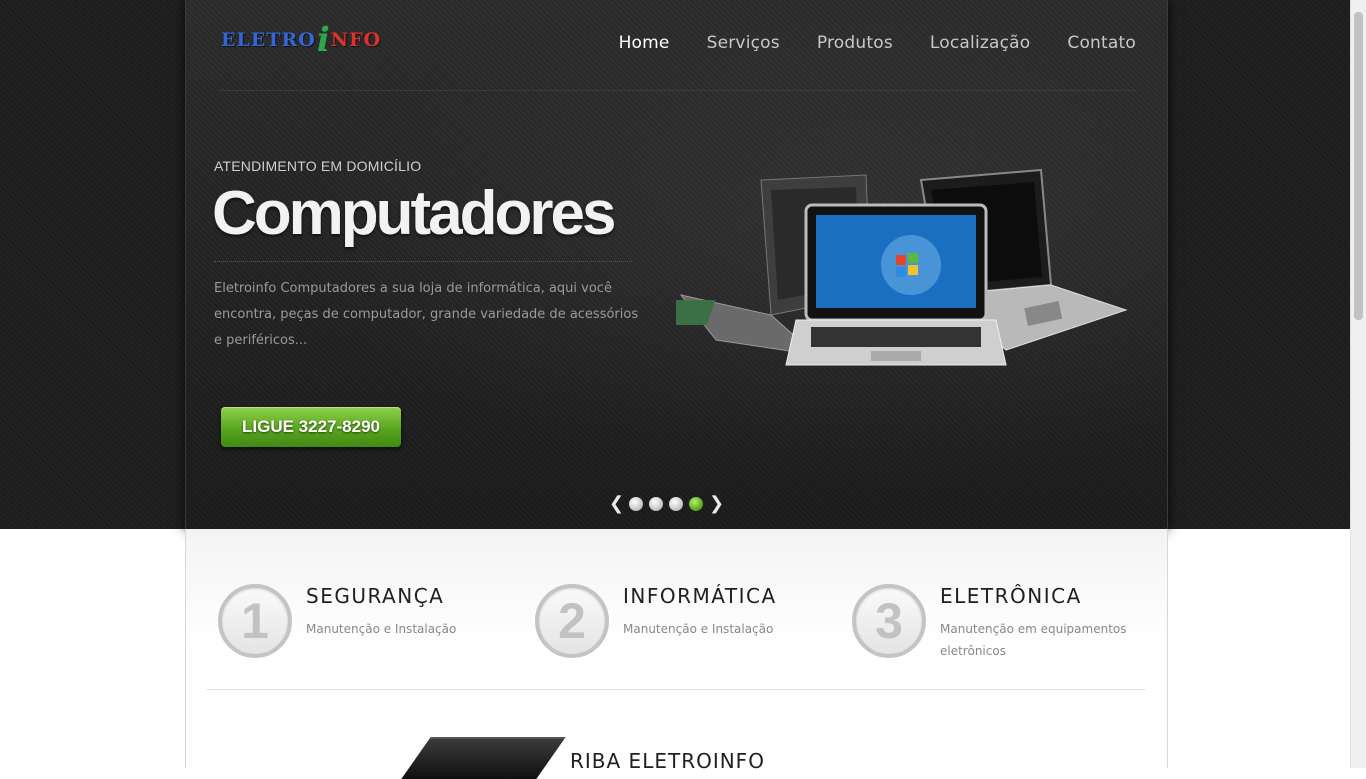  Describe the element at coordinates (483, 758) in the screenshot. I see `monitor-image` at that location.